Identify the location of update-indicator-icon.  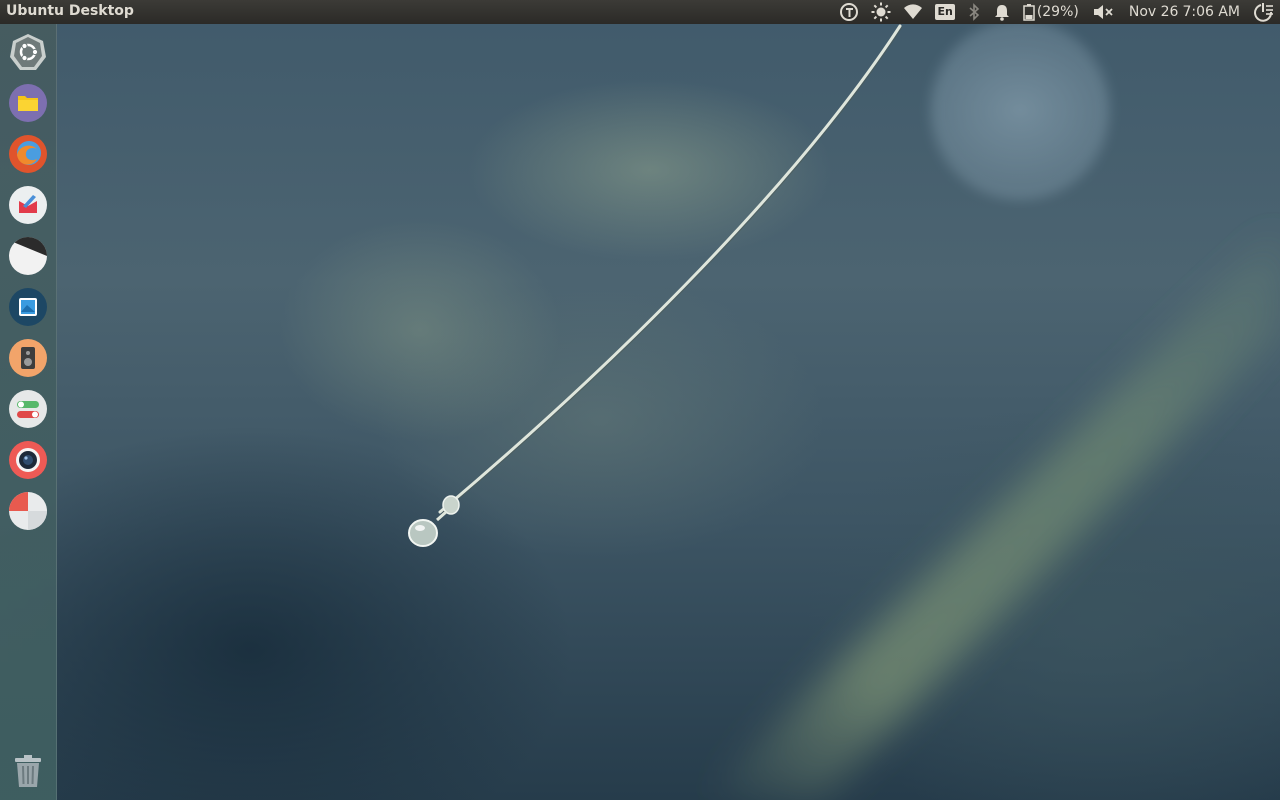
(849, 12).